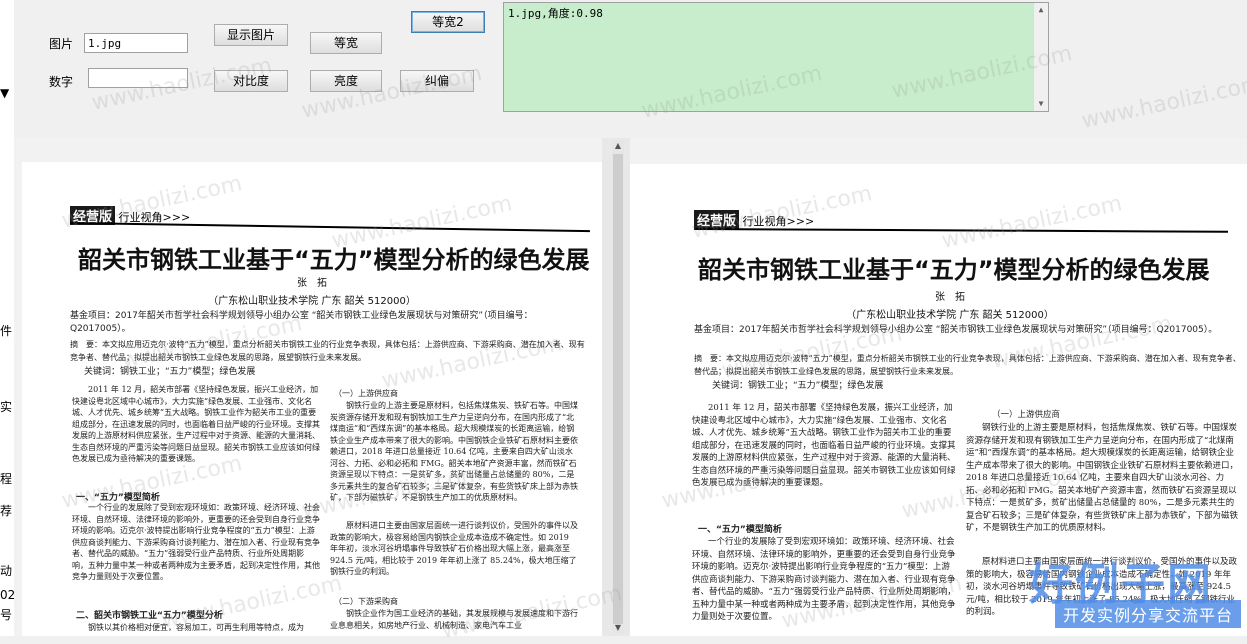 This screenshot has width=1247, height=644. What do you see at coordinates (764, 221) in the screenshot?
I see `column-name: 行业视角` at bounding box center [764, 221].